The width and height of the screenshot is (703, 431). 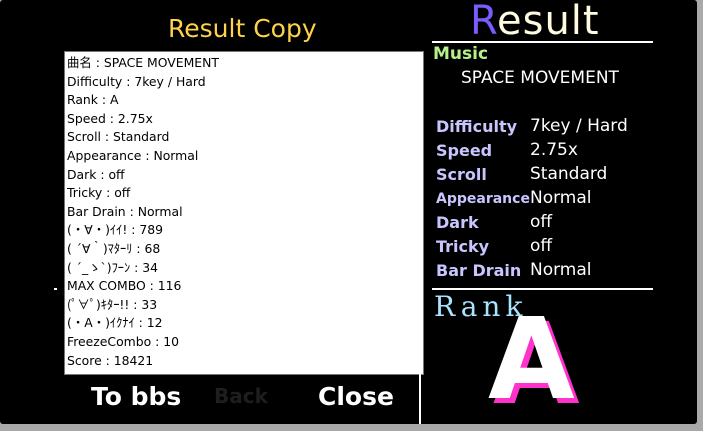 What do you see at coordinates (554, 150) in the screenshot?
I see `stat-value: 2.75x` at bounding box center [554, 150].